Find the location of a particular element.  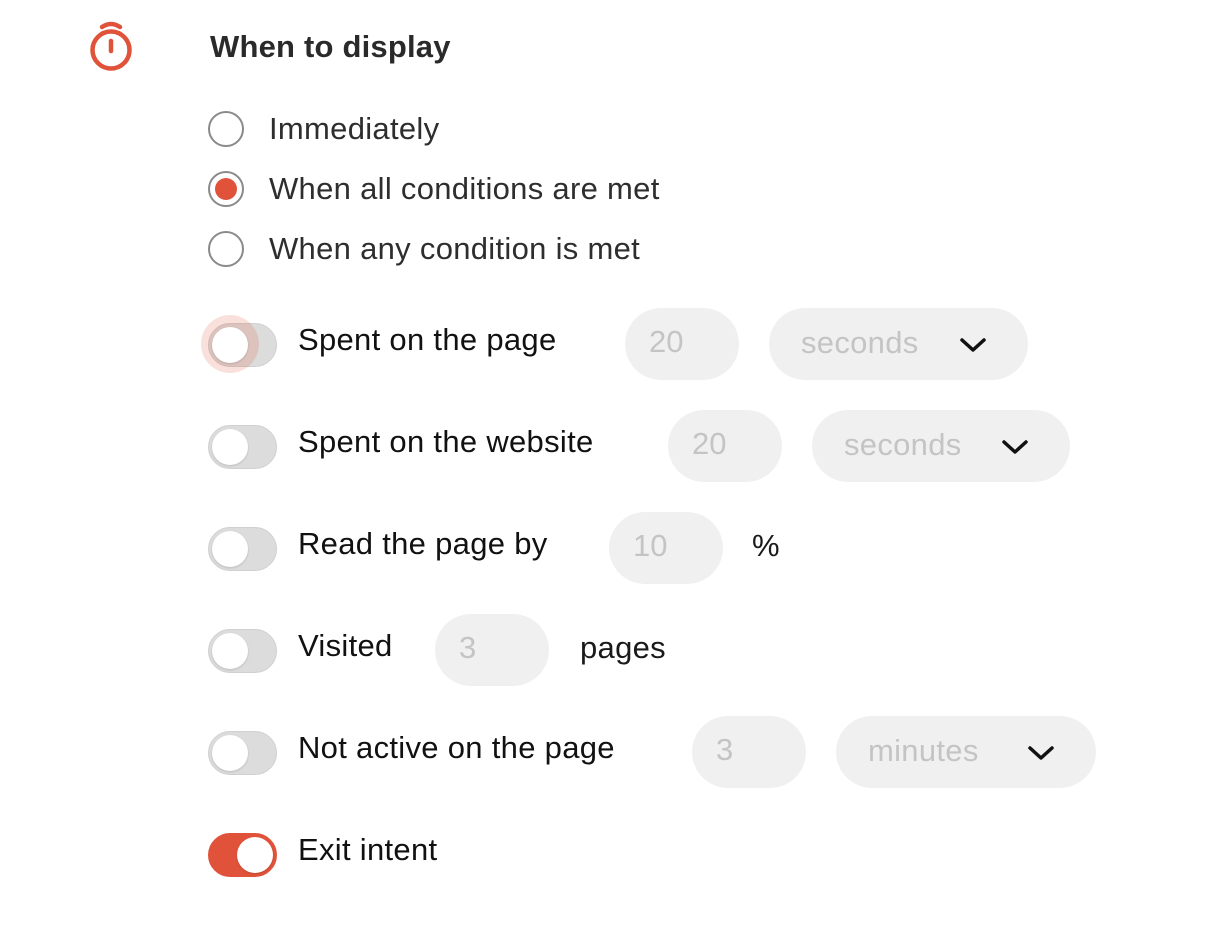

condition-label: Exit intent is located at coordinates (368, 849).